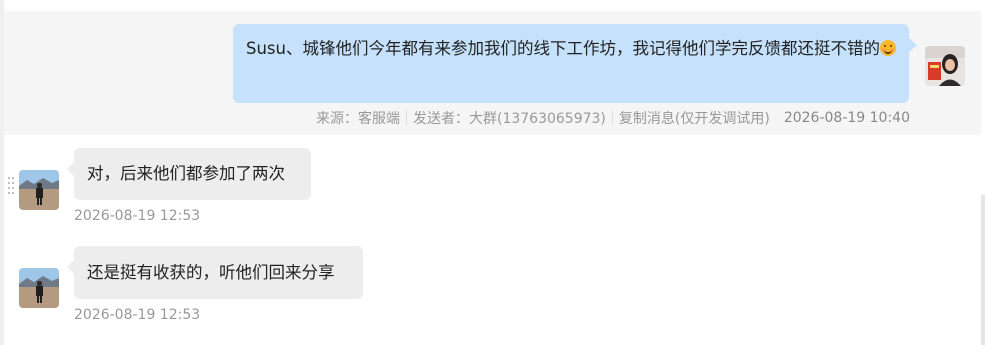  I want to click on incoming-message-text: 对，后来他们都参加了两次, so click(186, 173).